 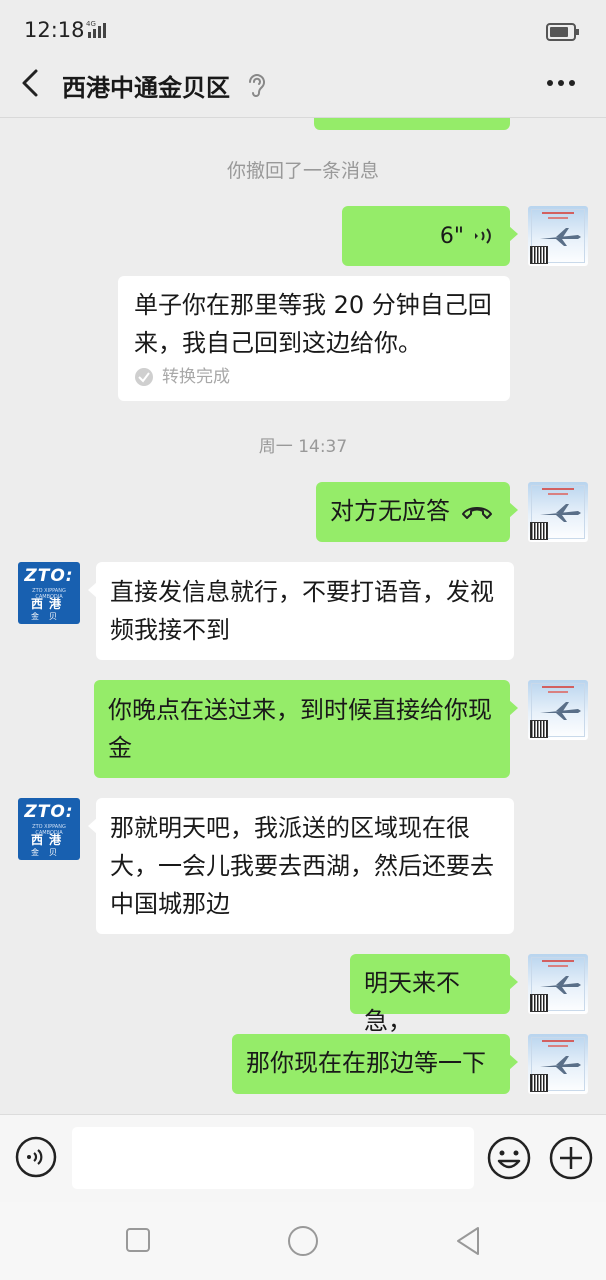 What do you see at coordinates (483, 236) in the screenshot?
I see `voice-wave-icon` at bounding box center [483, 236].